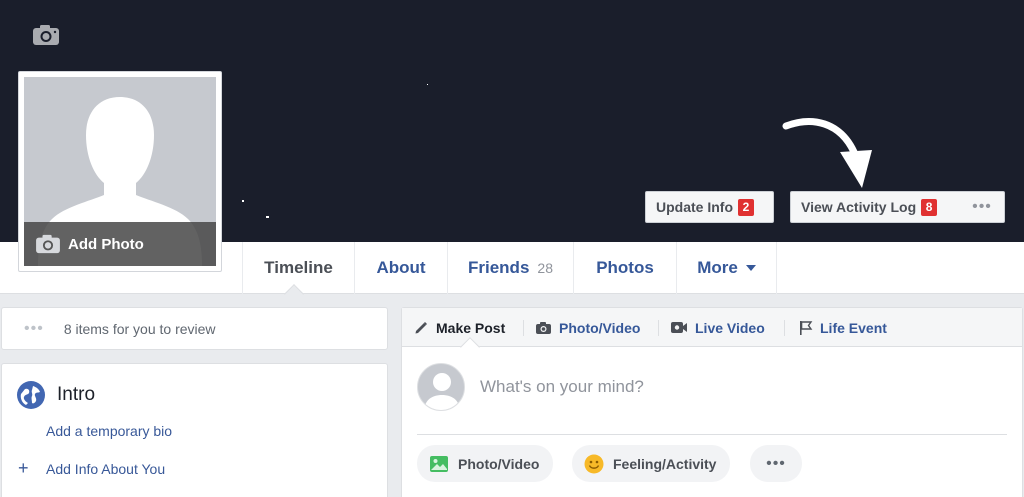 This screenshot has height=497, width=1024. Describe the element at coordinates (499, 267) in the screenshot. I see `tab-label: Friends` at that location.